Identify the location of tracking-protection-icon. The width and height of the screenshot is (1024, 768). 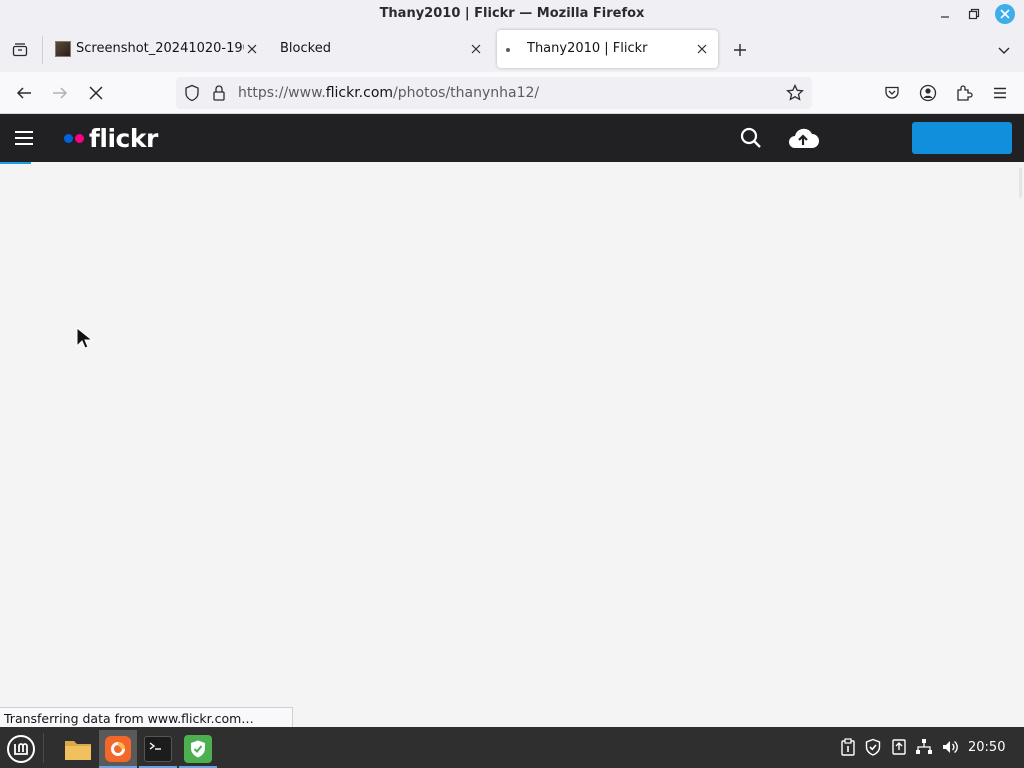
(192, 95).